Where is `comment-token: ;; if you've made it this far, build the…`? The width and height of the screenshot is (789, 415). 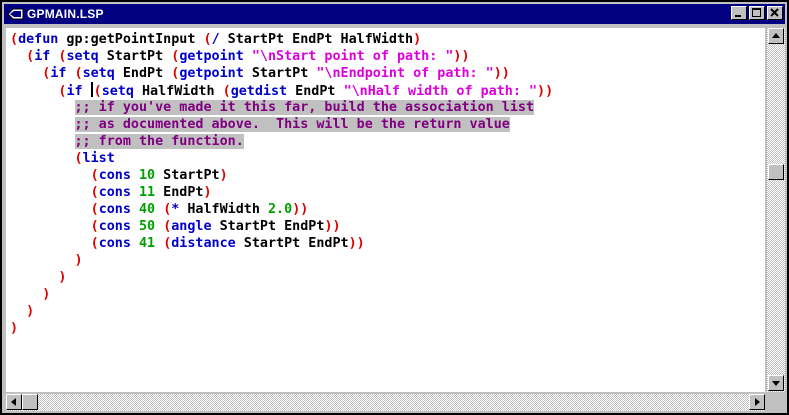
comment-token: ;; if you've made it this far, build the… is located at coordinates (304, 107).